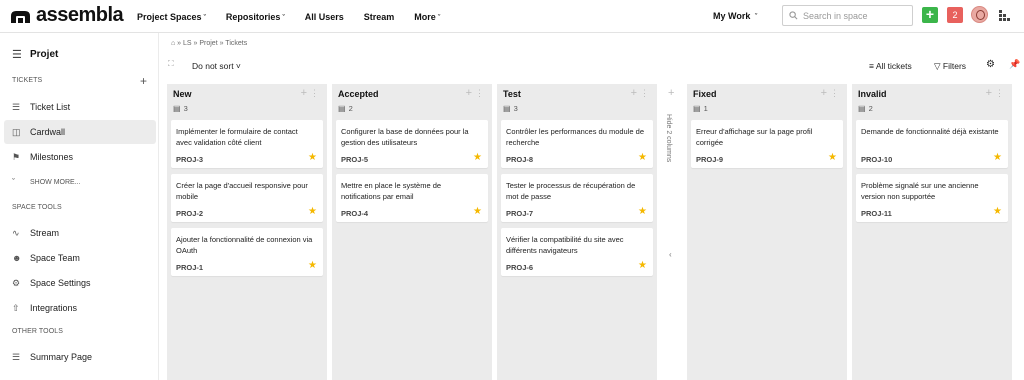  Describe the element at coordinates (80, 132) in the screenshot. I see `sidebar-item-cardwall: ◫ Cardwall` at that location.